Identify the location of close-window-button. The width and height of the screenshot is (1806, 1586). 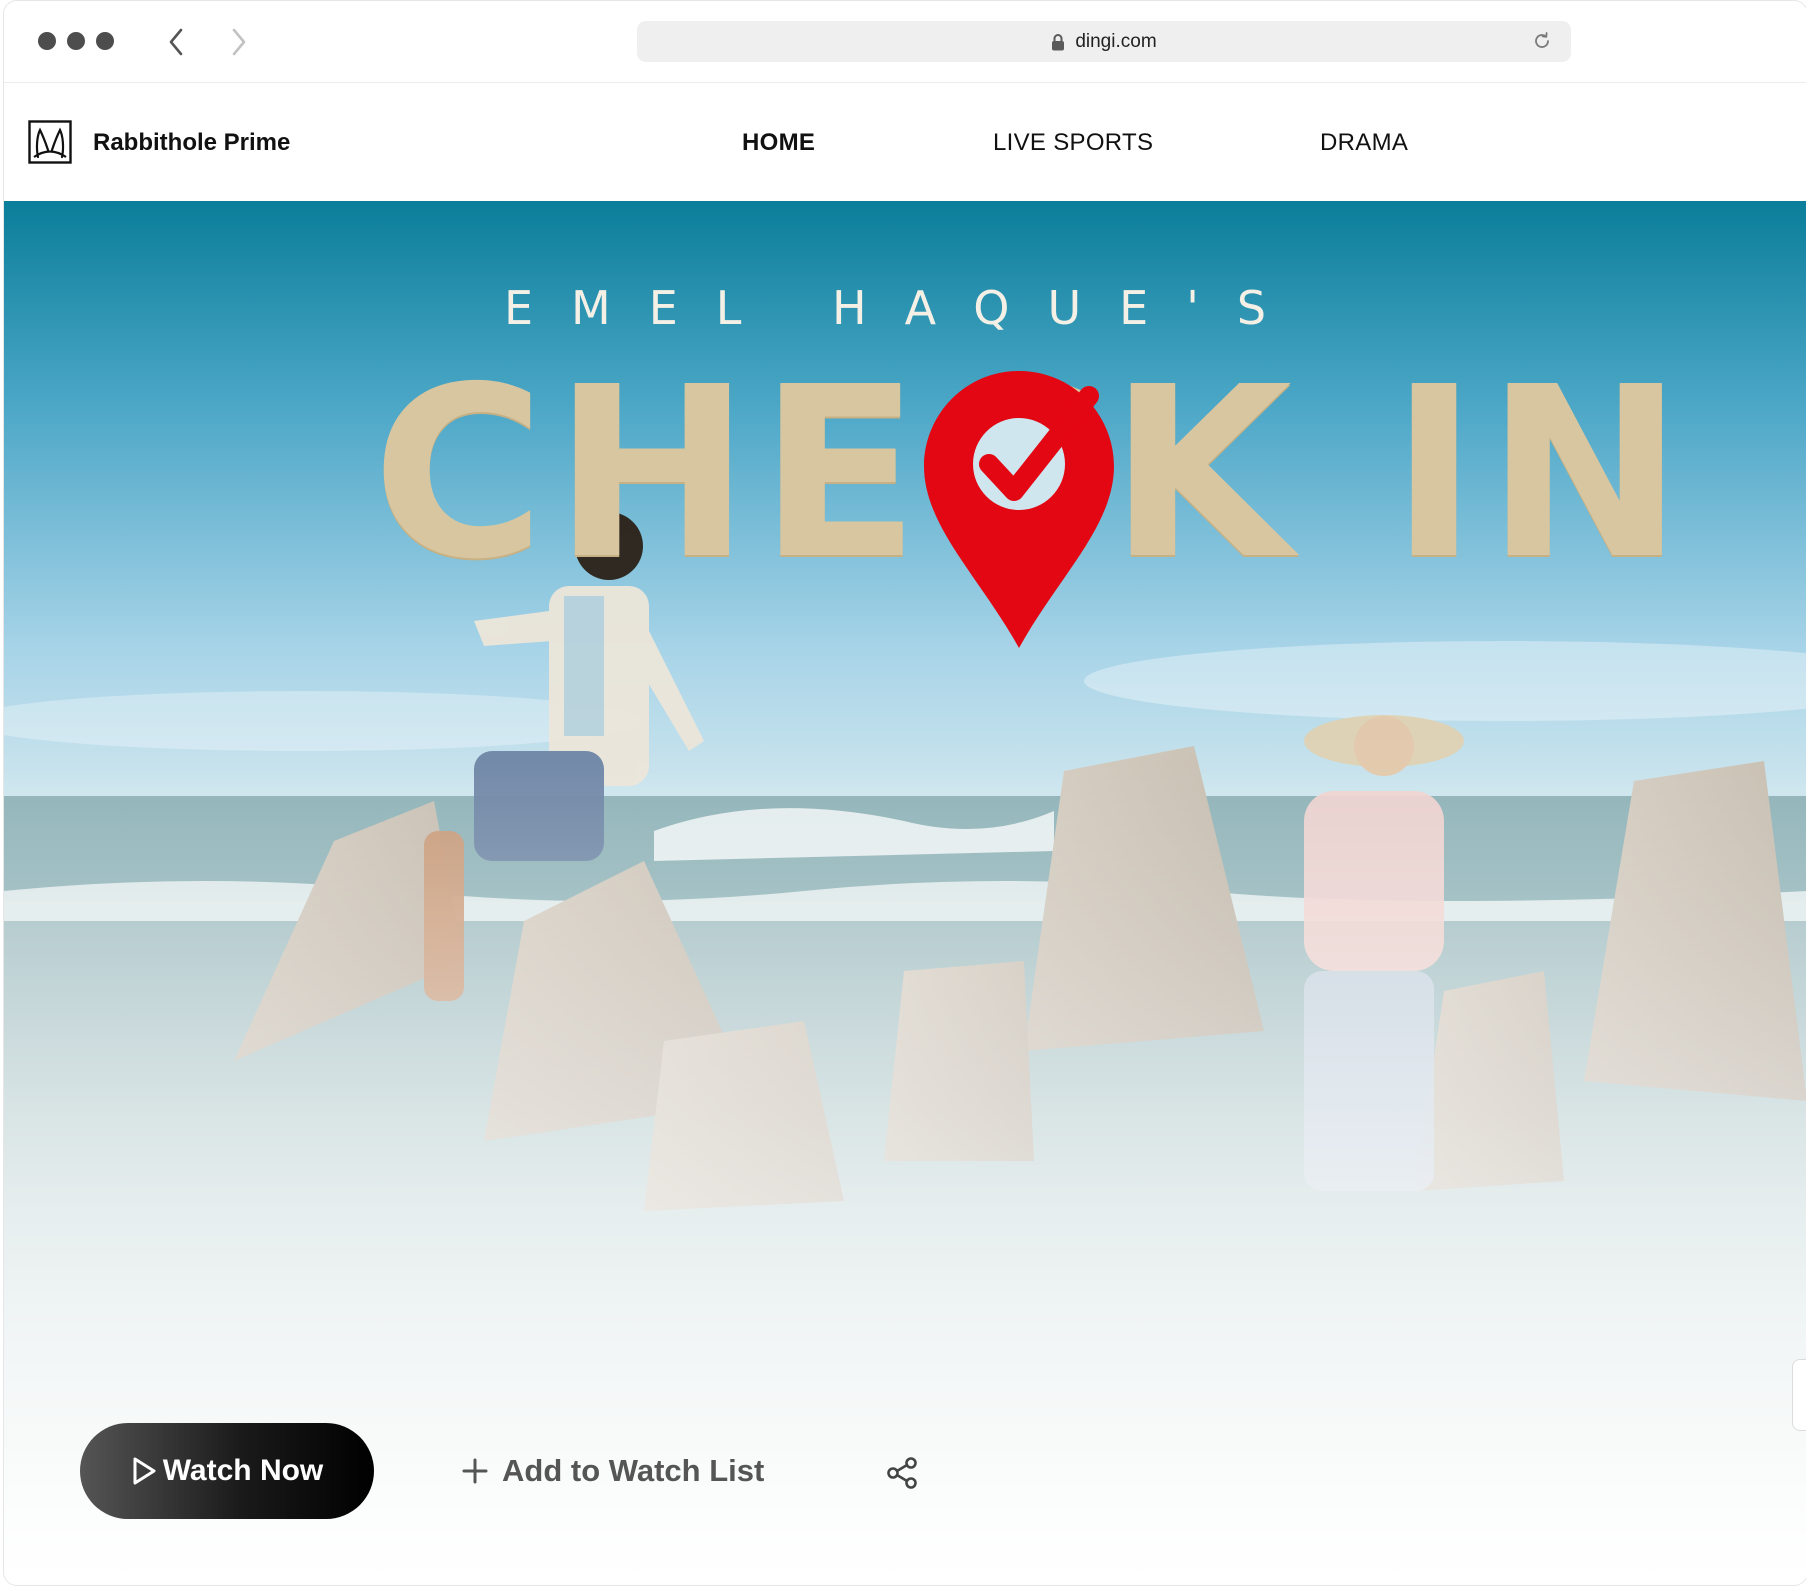
(47, 41).